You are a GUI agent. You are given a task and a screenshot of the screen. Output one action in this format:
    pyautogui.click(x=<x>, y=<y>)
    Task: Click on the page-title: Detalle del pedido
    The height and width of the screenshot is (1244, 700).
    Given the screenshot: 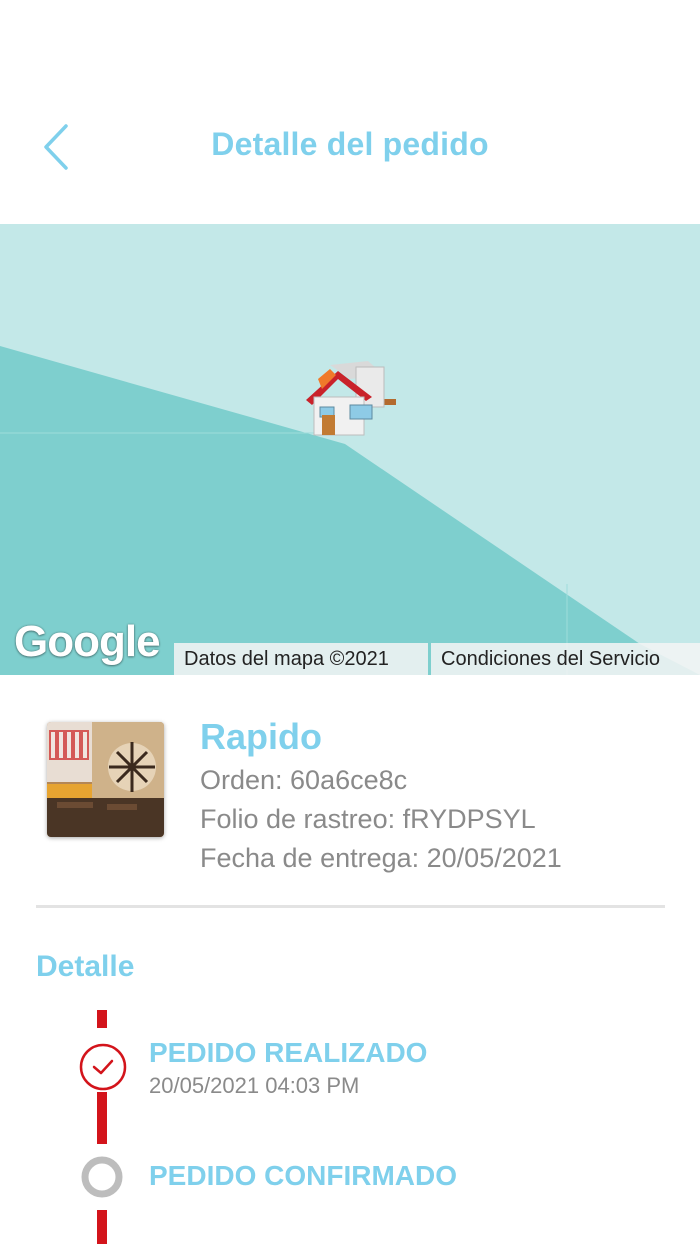 What is the action you would take?
    pyautogui.click(x=350, y=144)
    